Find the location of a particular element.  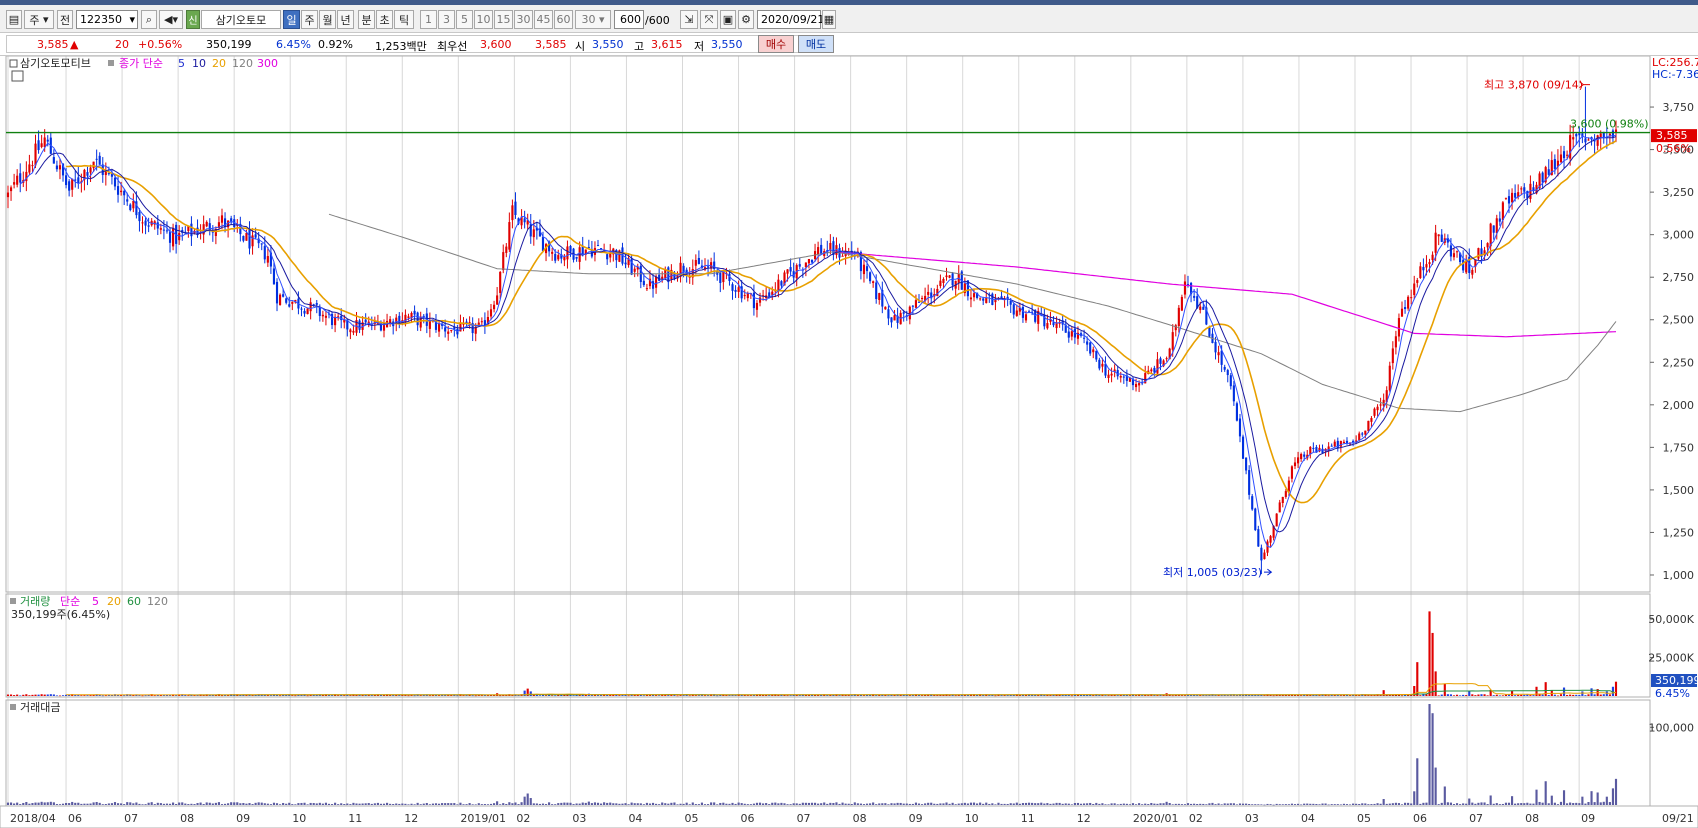

save-icon: ▣ is located at coordinates (728, 19).